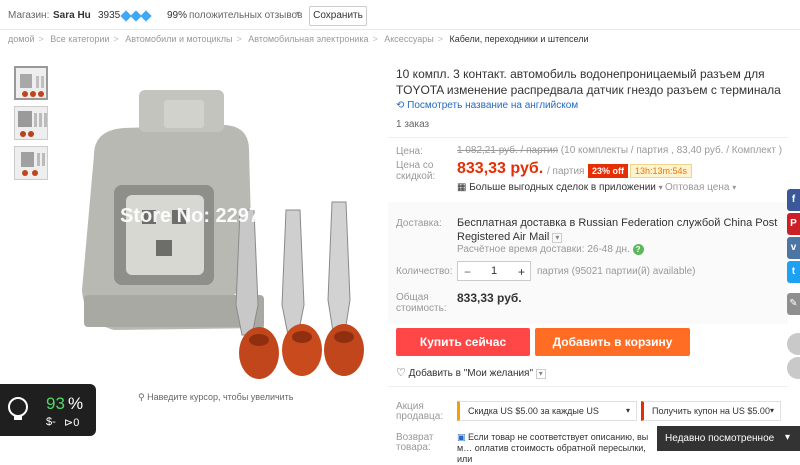  I want to click on seller-discount-text: Скидка US $5.00 за каждые US, so click(533, 411).